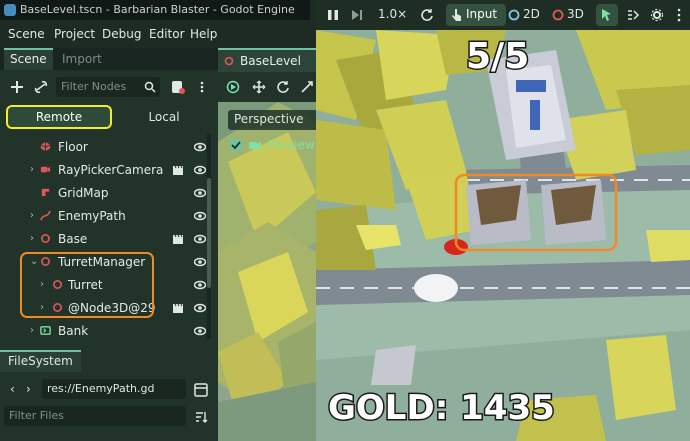 This screenshot has height=441, width=690. What do you see at coordinates (10, 10) in the screenshot?
I see `godot-logo-icon` at bounding box center [10, 10].